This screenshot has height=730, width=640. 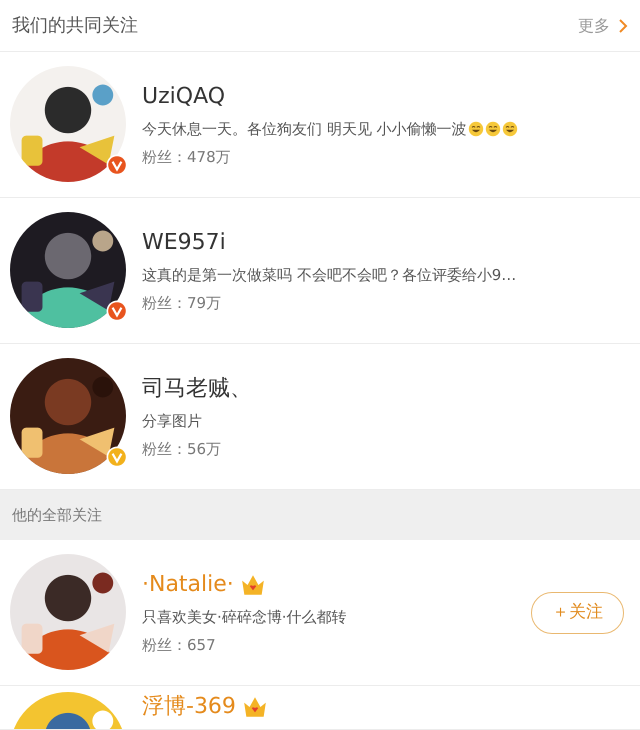 What do you see at coordinates (189, 707) in the screenshot?
I see `user-name: 浮博-369` at bounding box center [189, 707].